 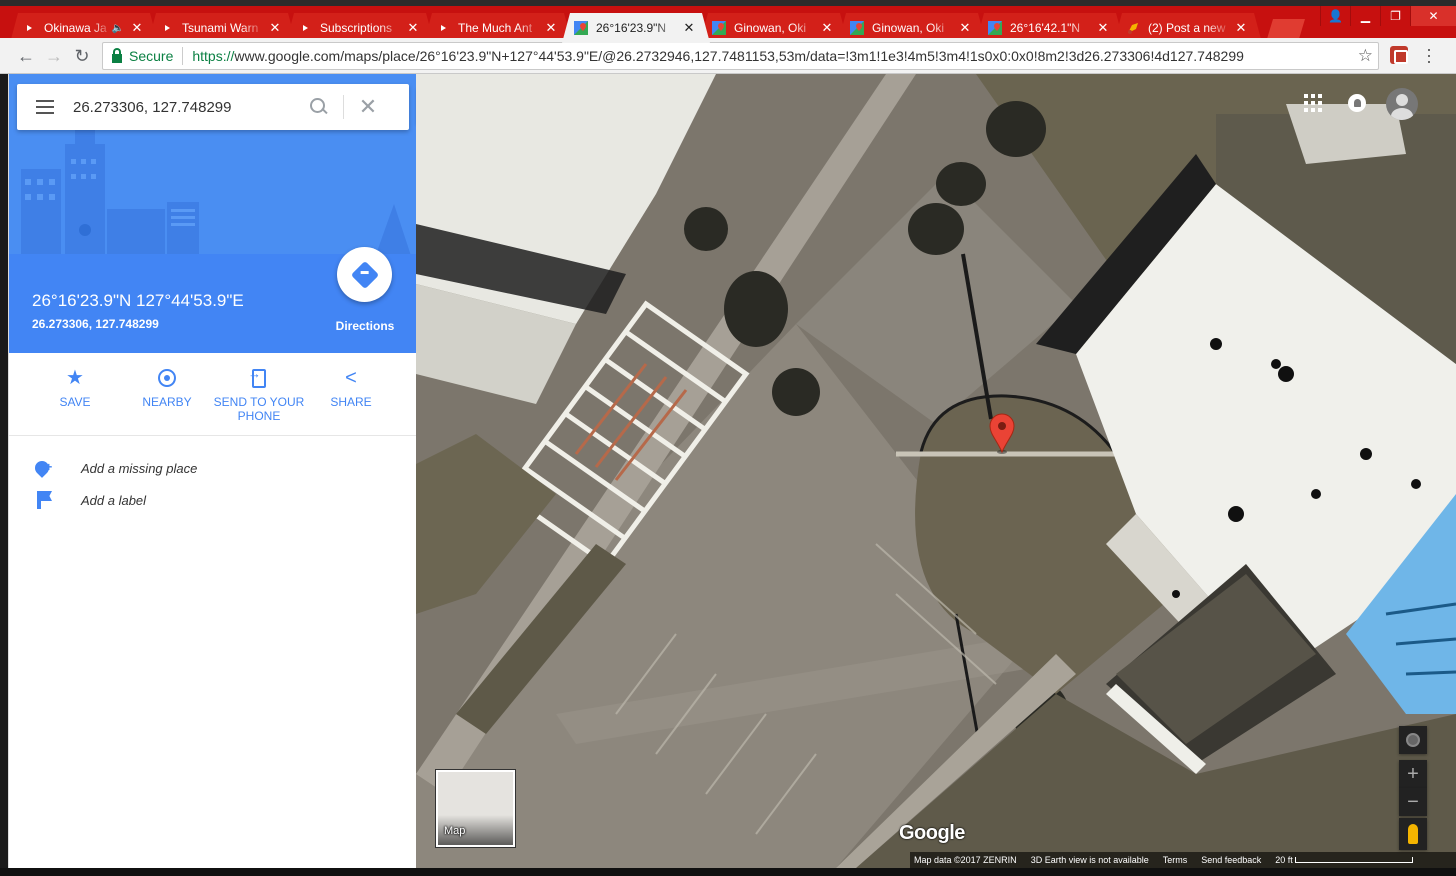 I want to click on restore-button: ❐, so click(x=1395, y=16).